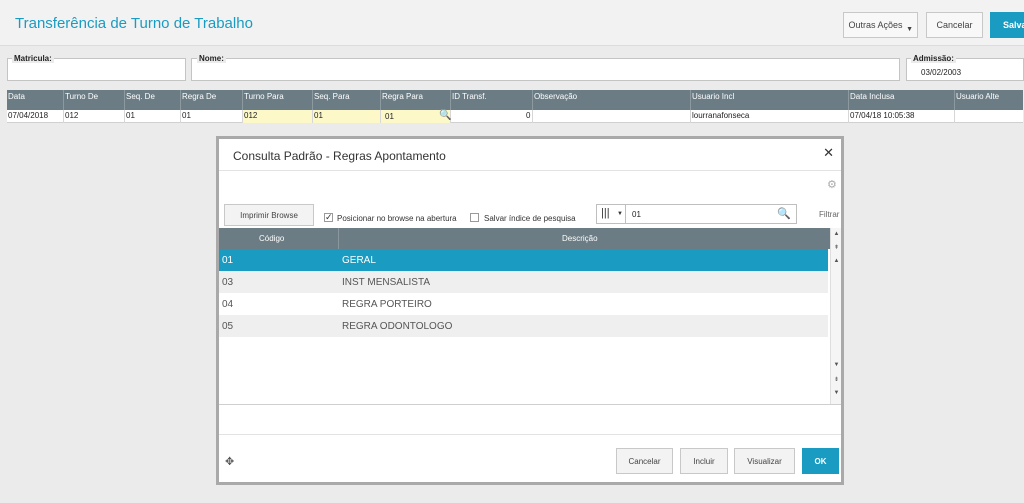 This screenshot has height=503, width=1024. I want to click on matricula-label: Matricula:, so click(33, 58).